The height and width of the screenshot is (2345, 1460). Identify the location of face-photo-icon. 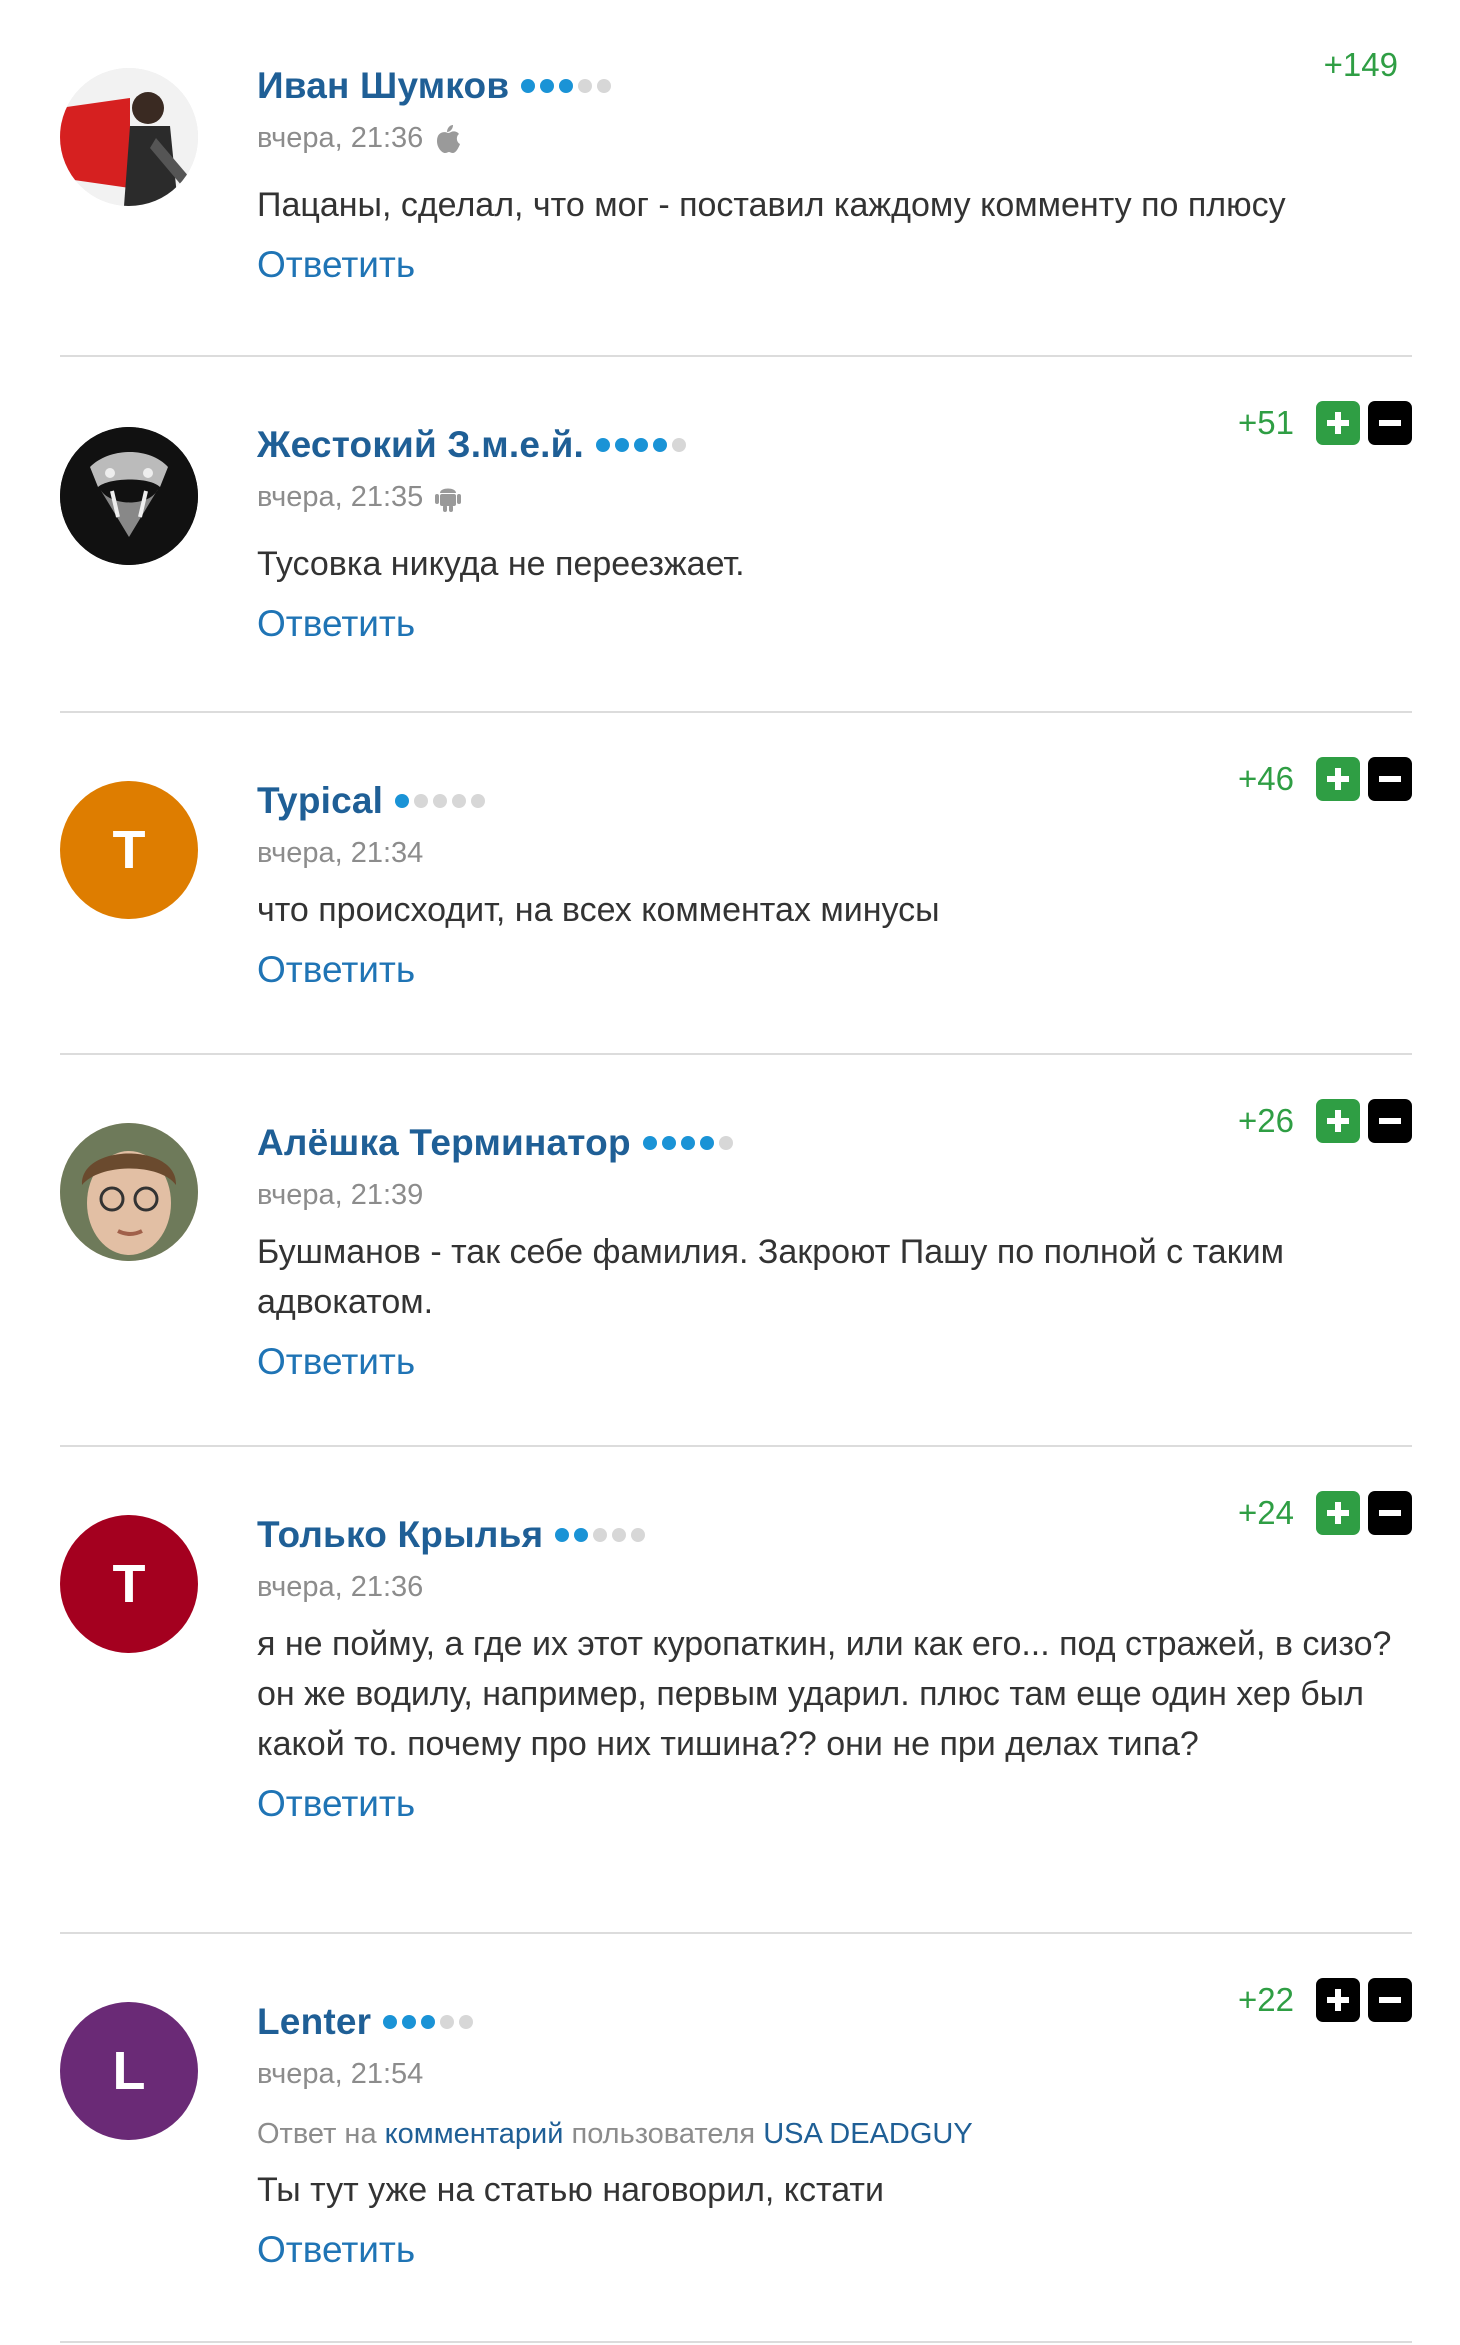
(129, 1192).